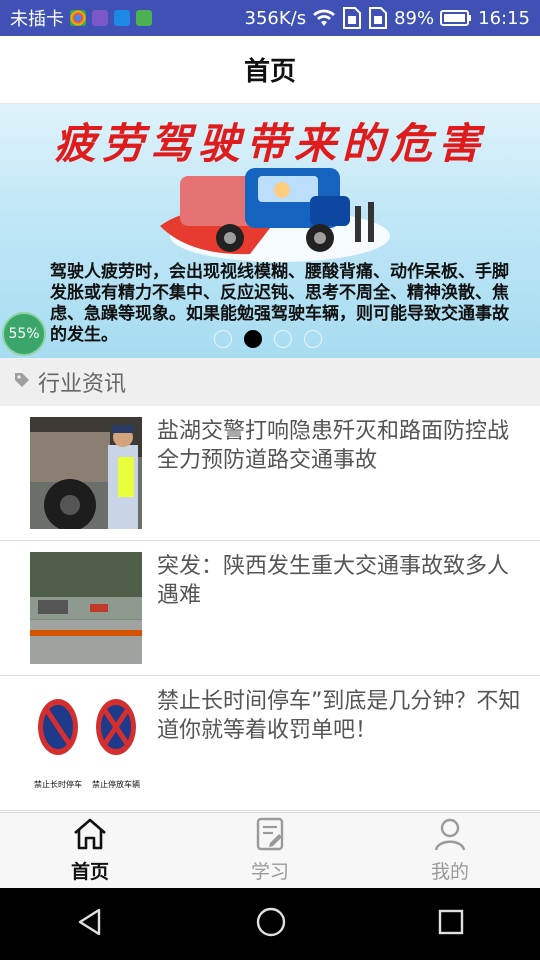  I want to click on tab-profile: 我的, so click(450, 850).